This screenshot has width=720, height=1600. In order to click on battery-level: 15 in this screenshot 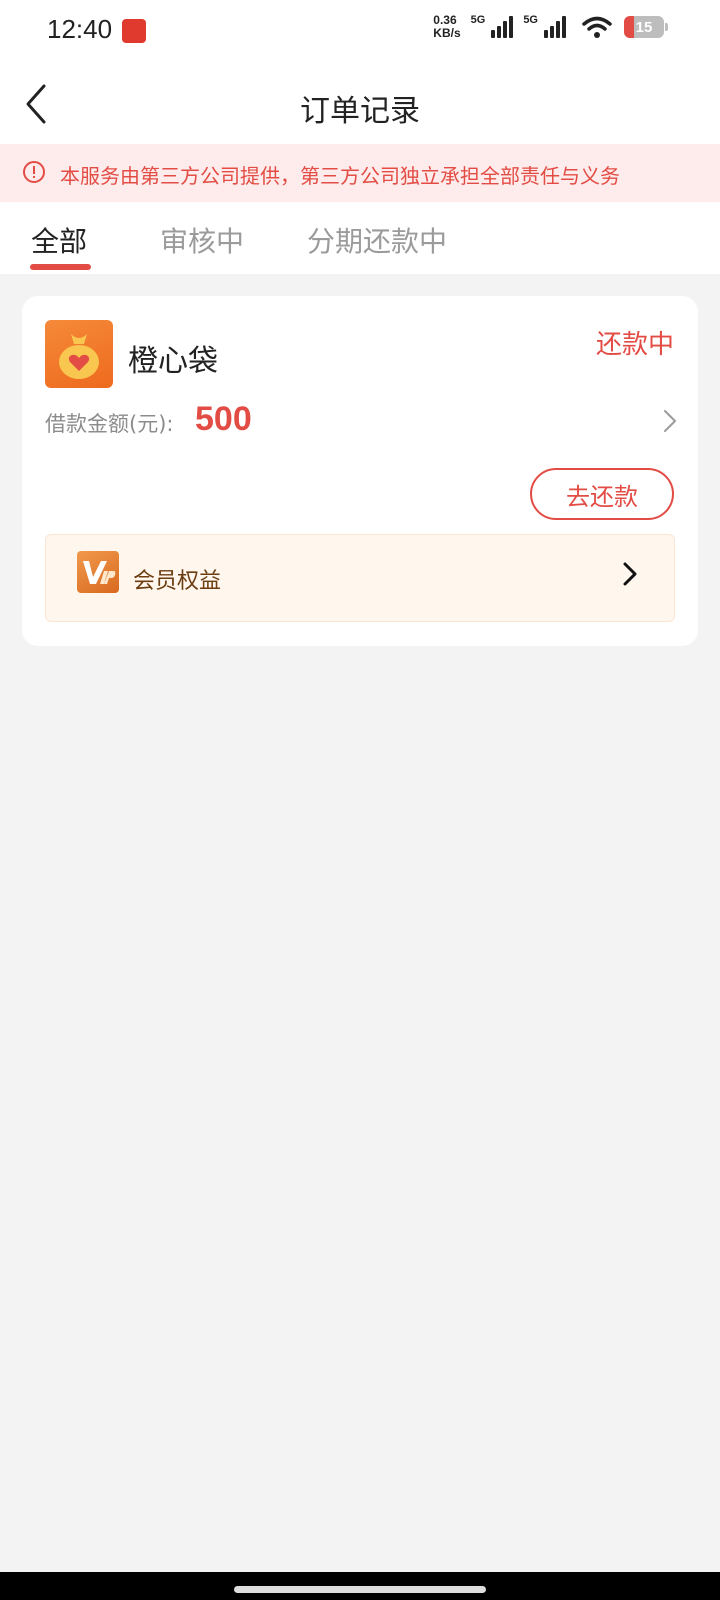, I will do `click(644, 27)`.